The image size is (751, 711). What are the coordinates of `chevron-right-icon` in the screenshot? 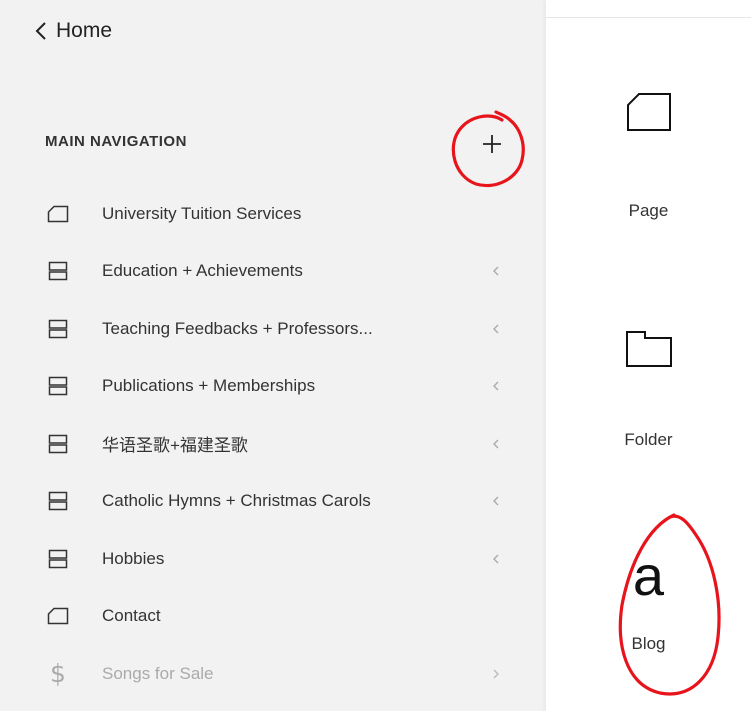 It's located at (496, 674).